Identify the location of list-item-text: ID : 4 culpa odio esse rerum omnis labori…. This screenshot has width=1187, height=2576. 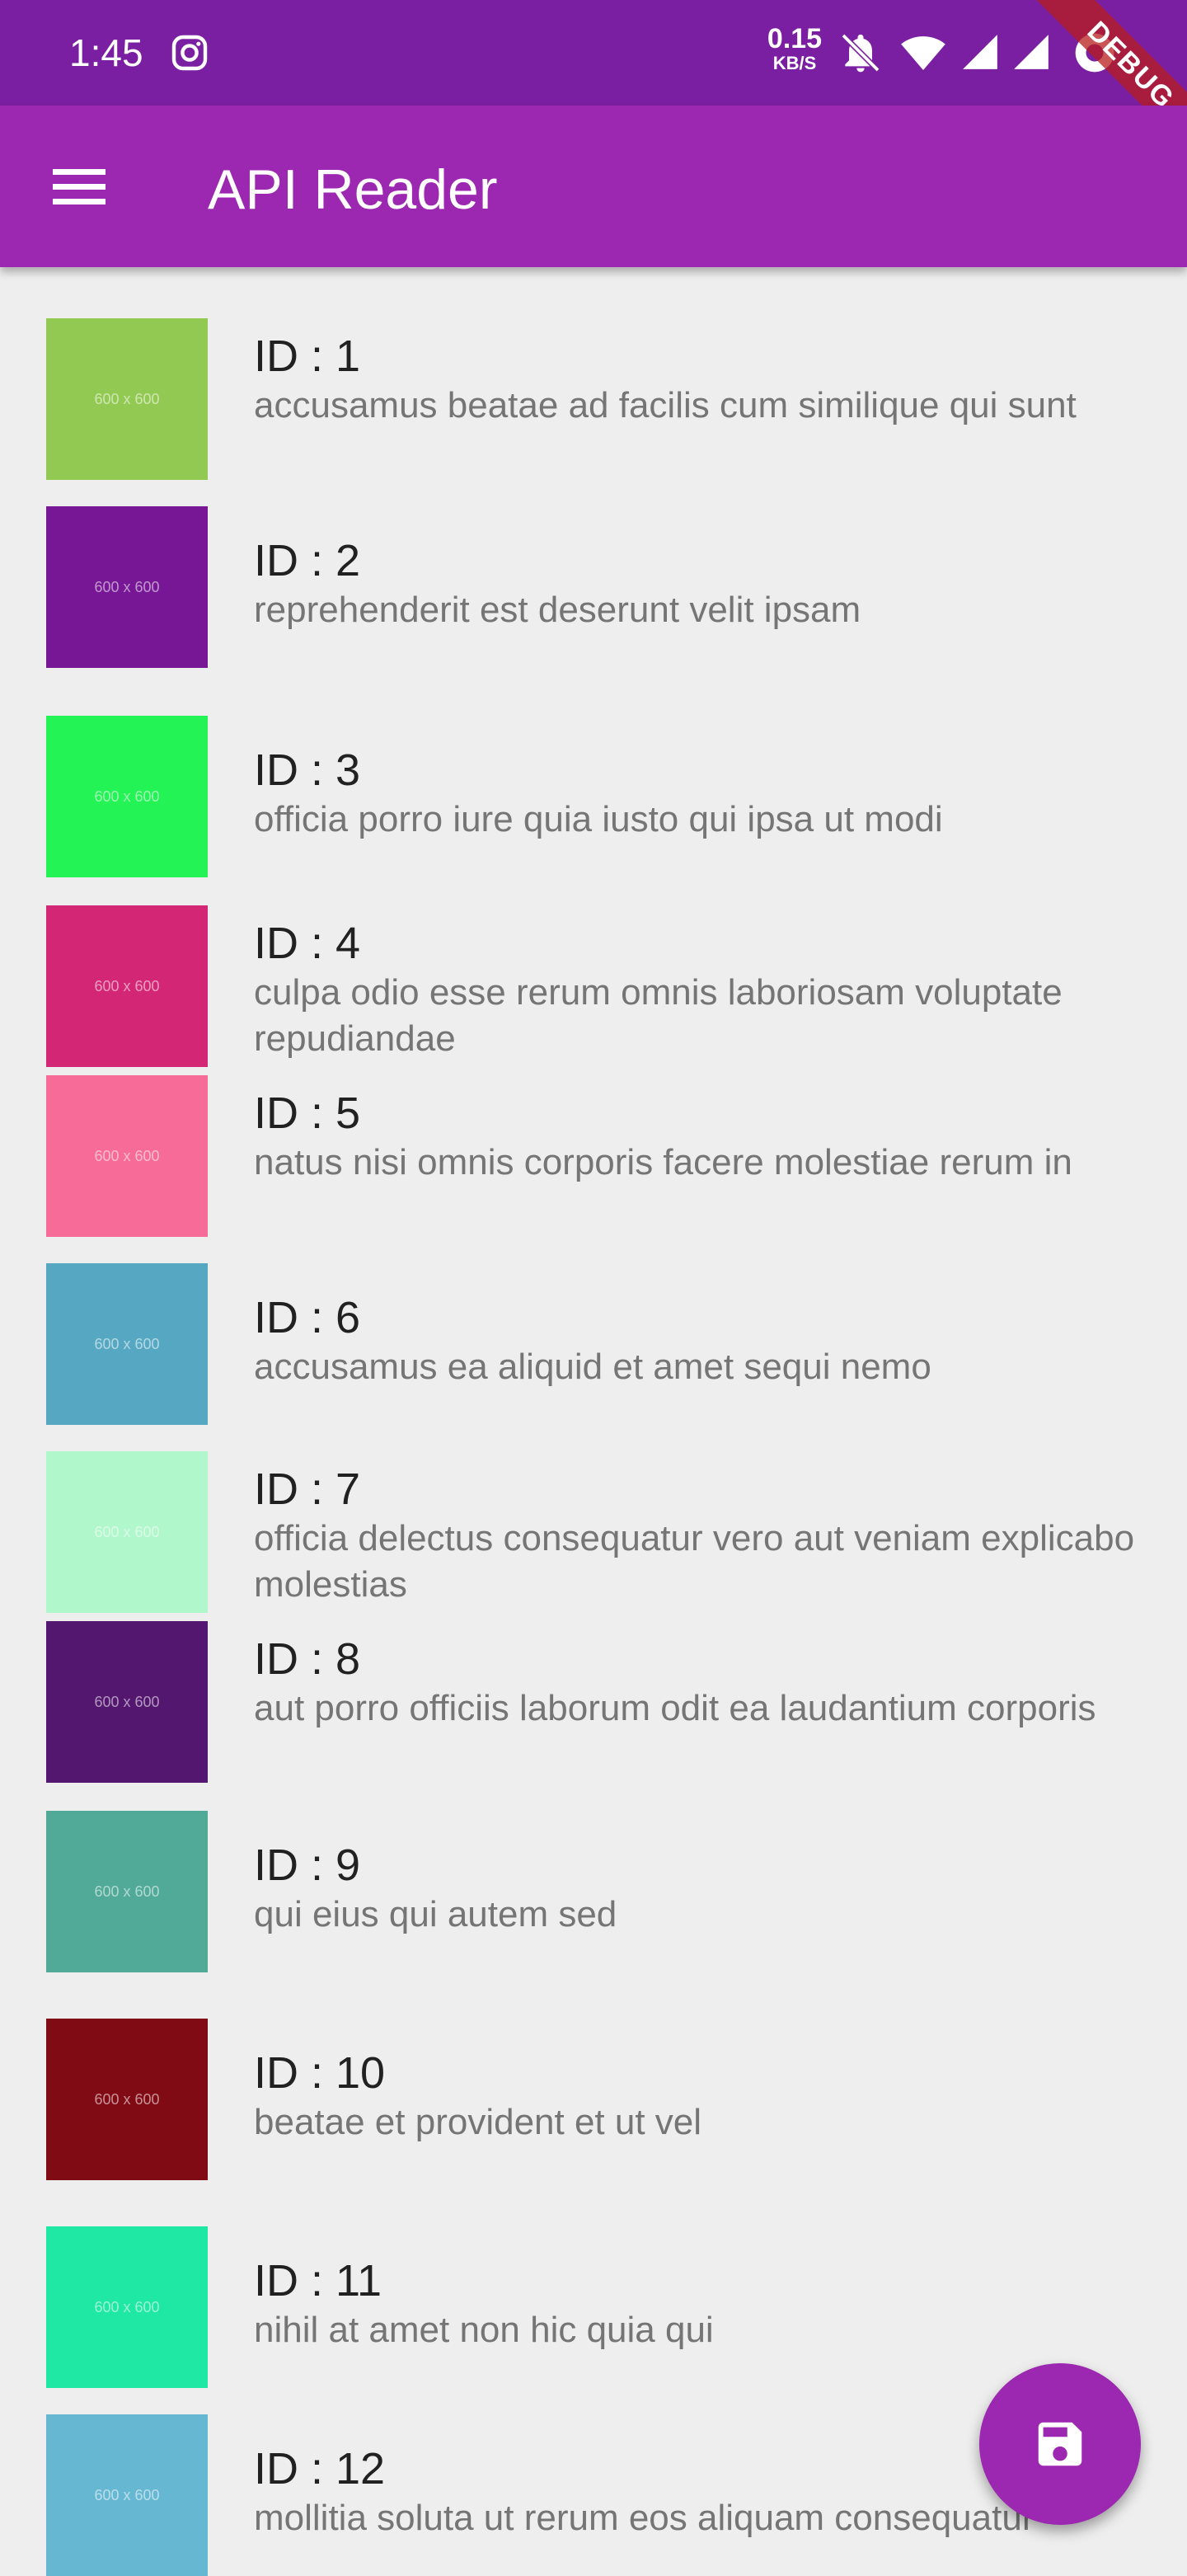
(699, 989).